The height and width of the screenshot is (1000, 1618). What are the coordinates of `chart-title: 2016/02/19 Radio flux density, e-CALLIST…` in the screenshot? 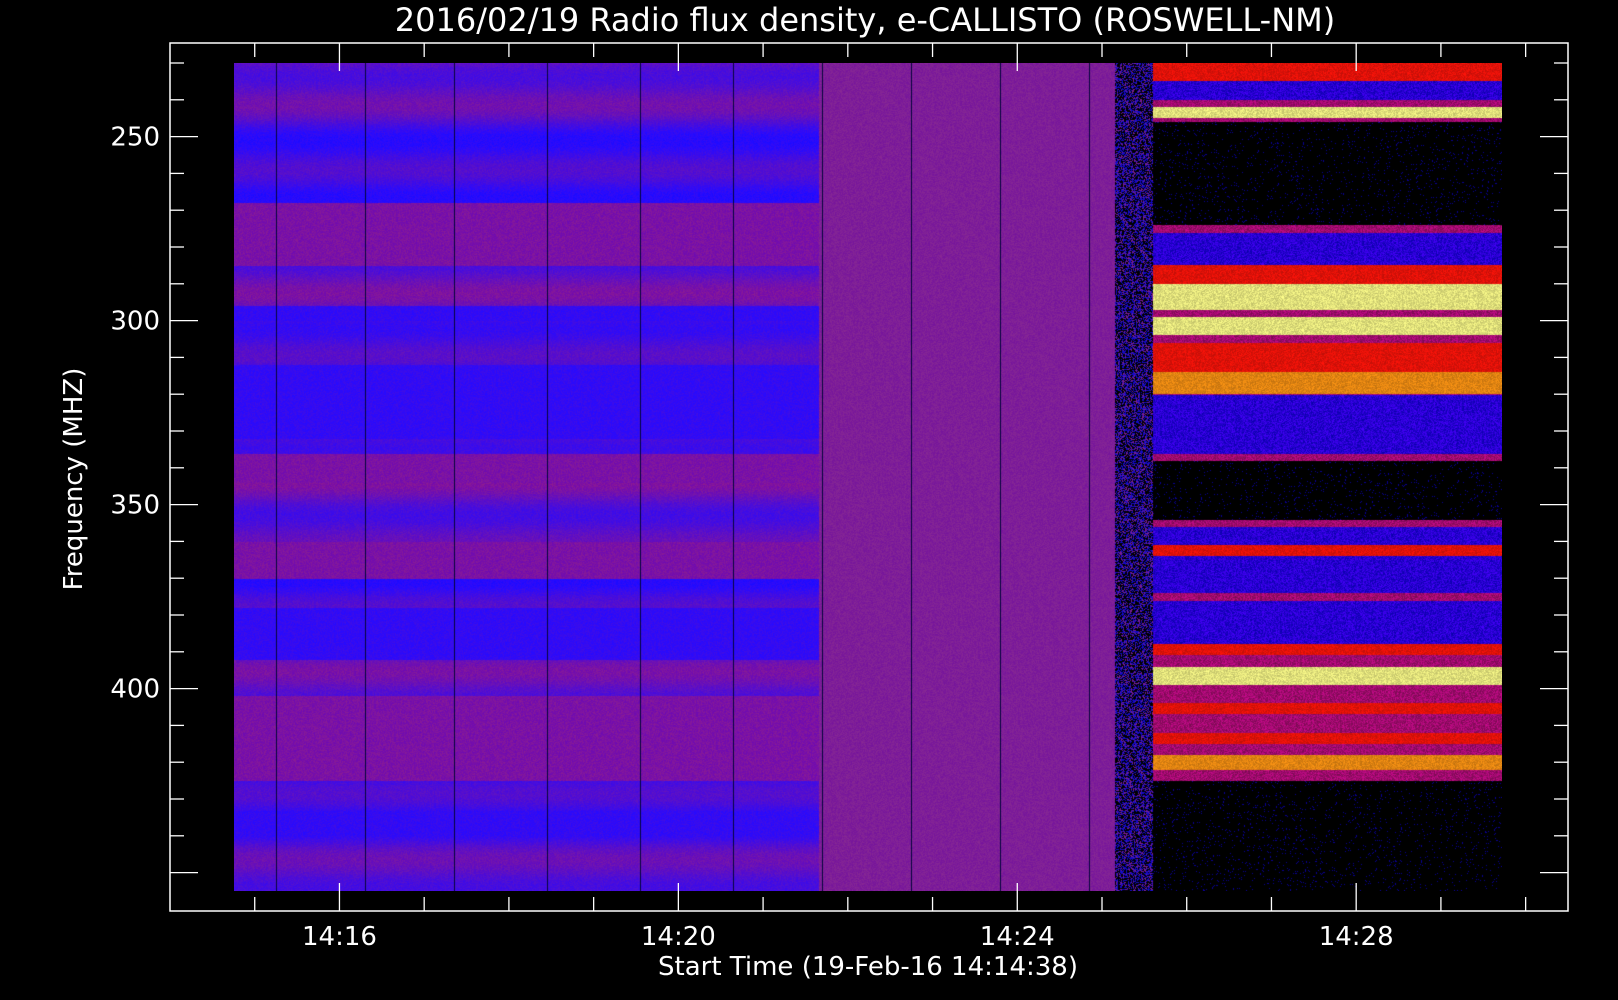 It's located at (865, 20).